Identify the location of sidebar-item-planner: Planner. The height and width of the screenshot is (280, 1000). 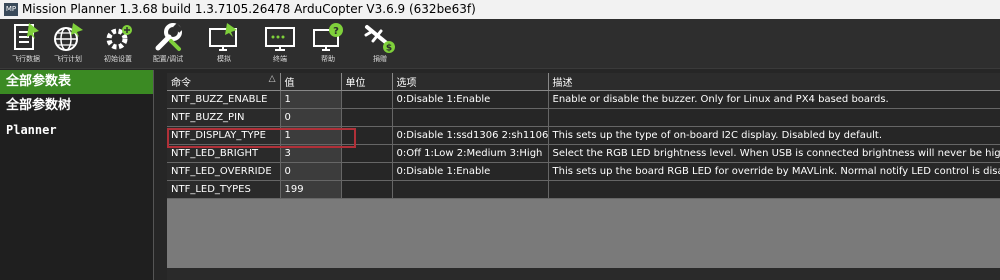
(76, 130).